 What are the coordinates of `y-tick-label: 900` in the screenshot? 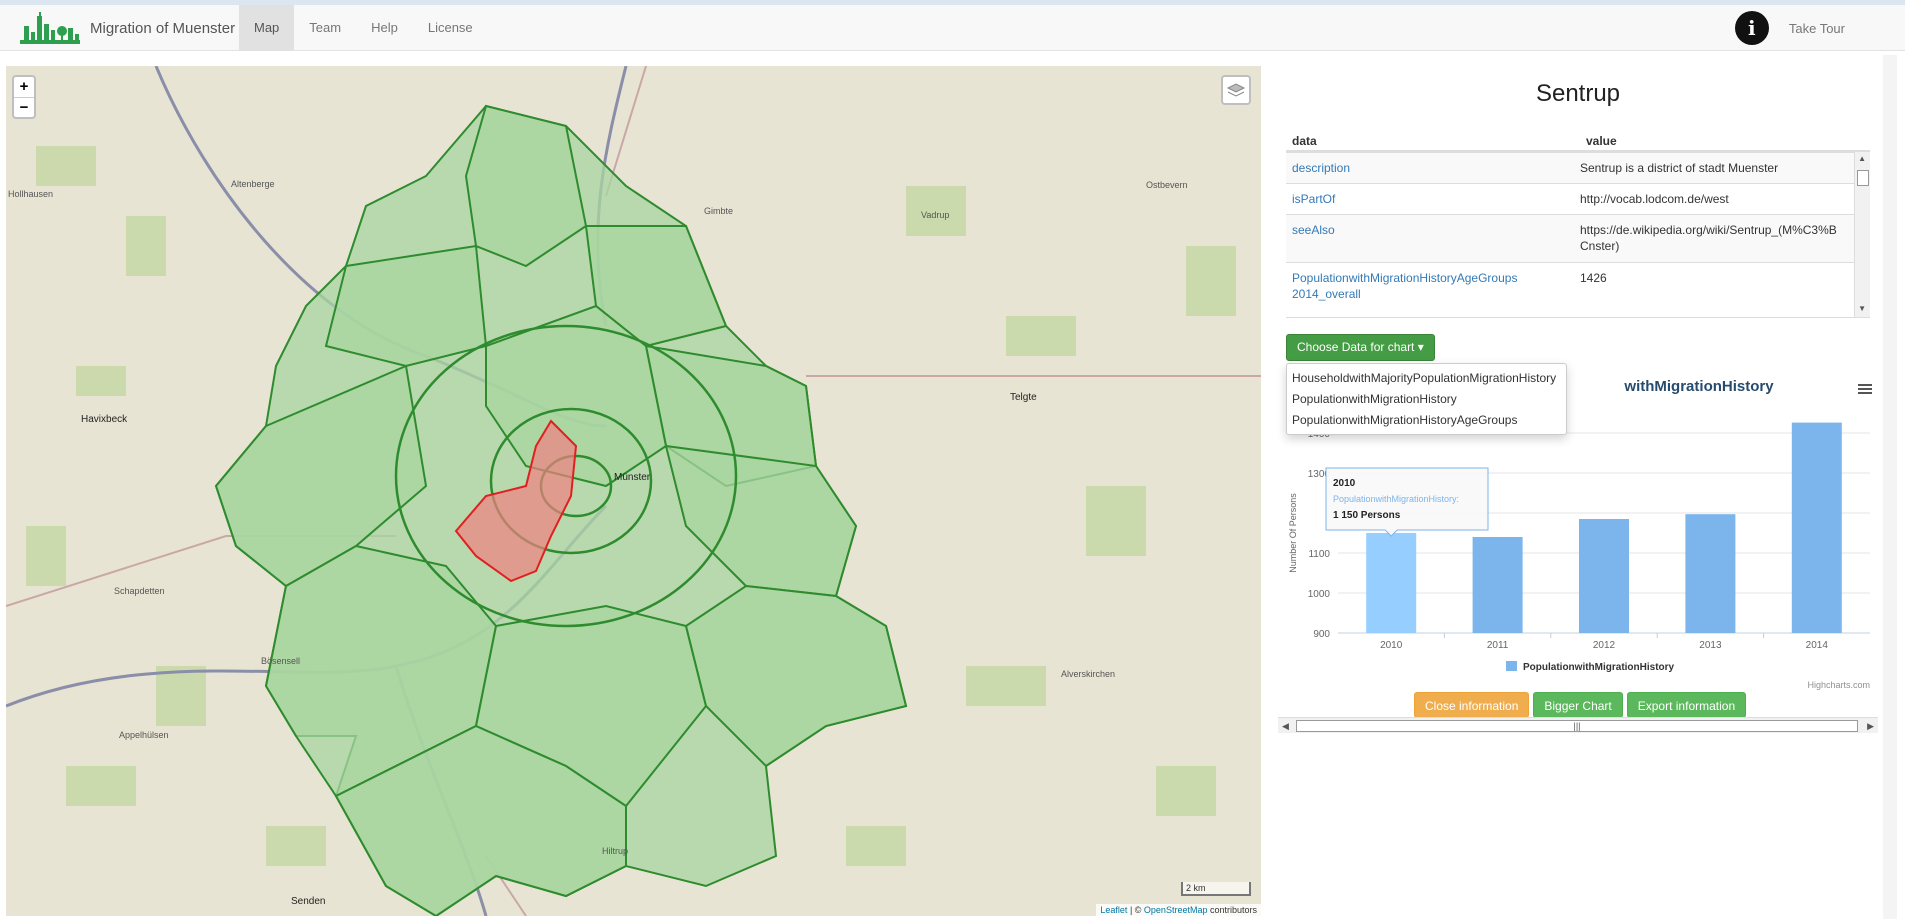 It's located at (1321, 634).